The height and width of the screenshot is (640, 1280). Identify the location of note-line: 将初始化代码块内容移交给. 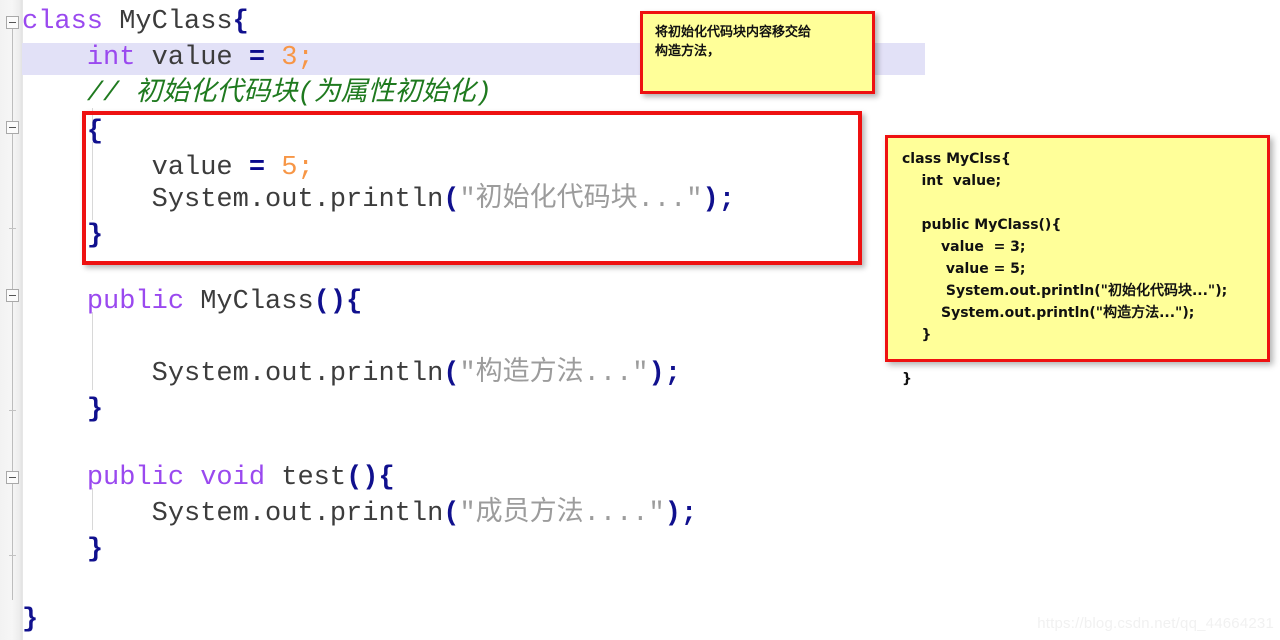
(733, 32).